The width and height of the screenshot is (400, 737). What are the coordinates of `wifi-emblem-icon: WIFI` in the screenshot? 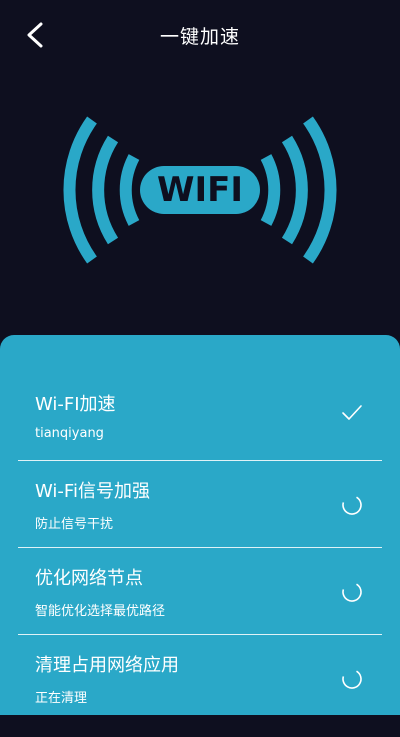 It's located at (200, 190).